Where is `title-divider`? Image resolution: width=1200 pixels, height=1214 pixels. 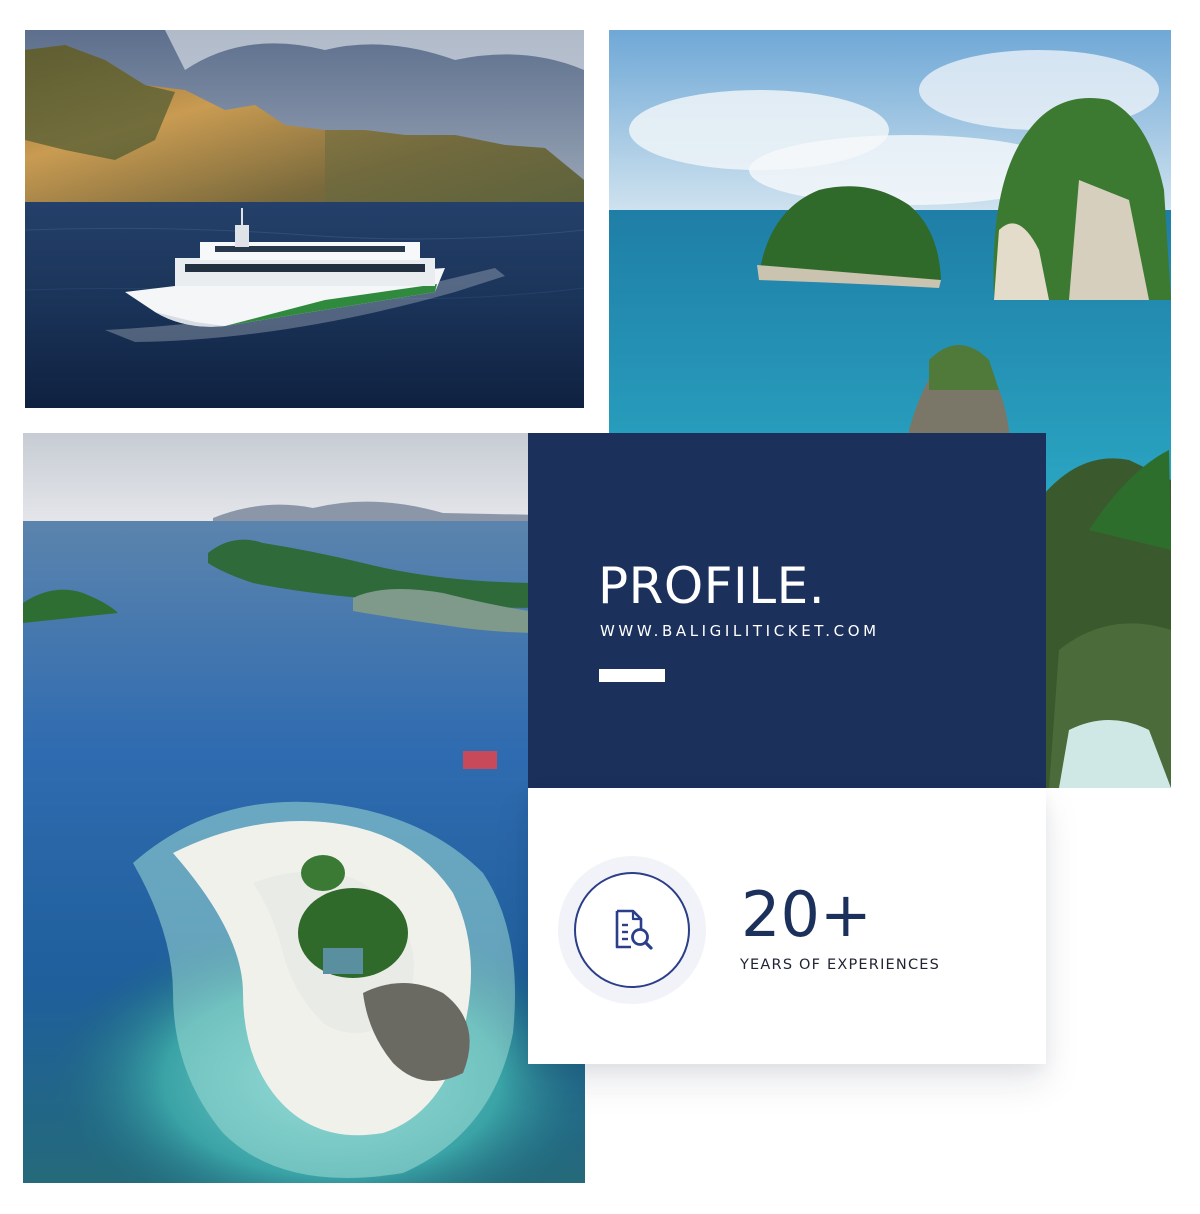 title-divider is located at coordinates (632, 675).